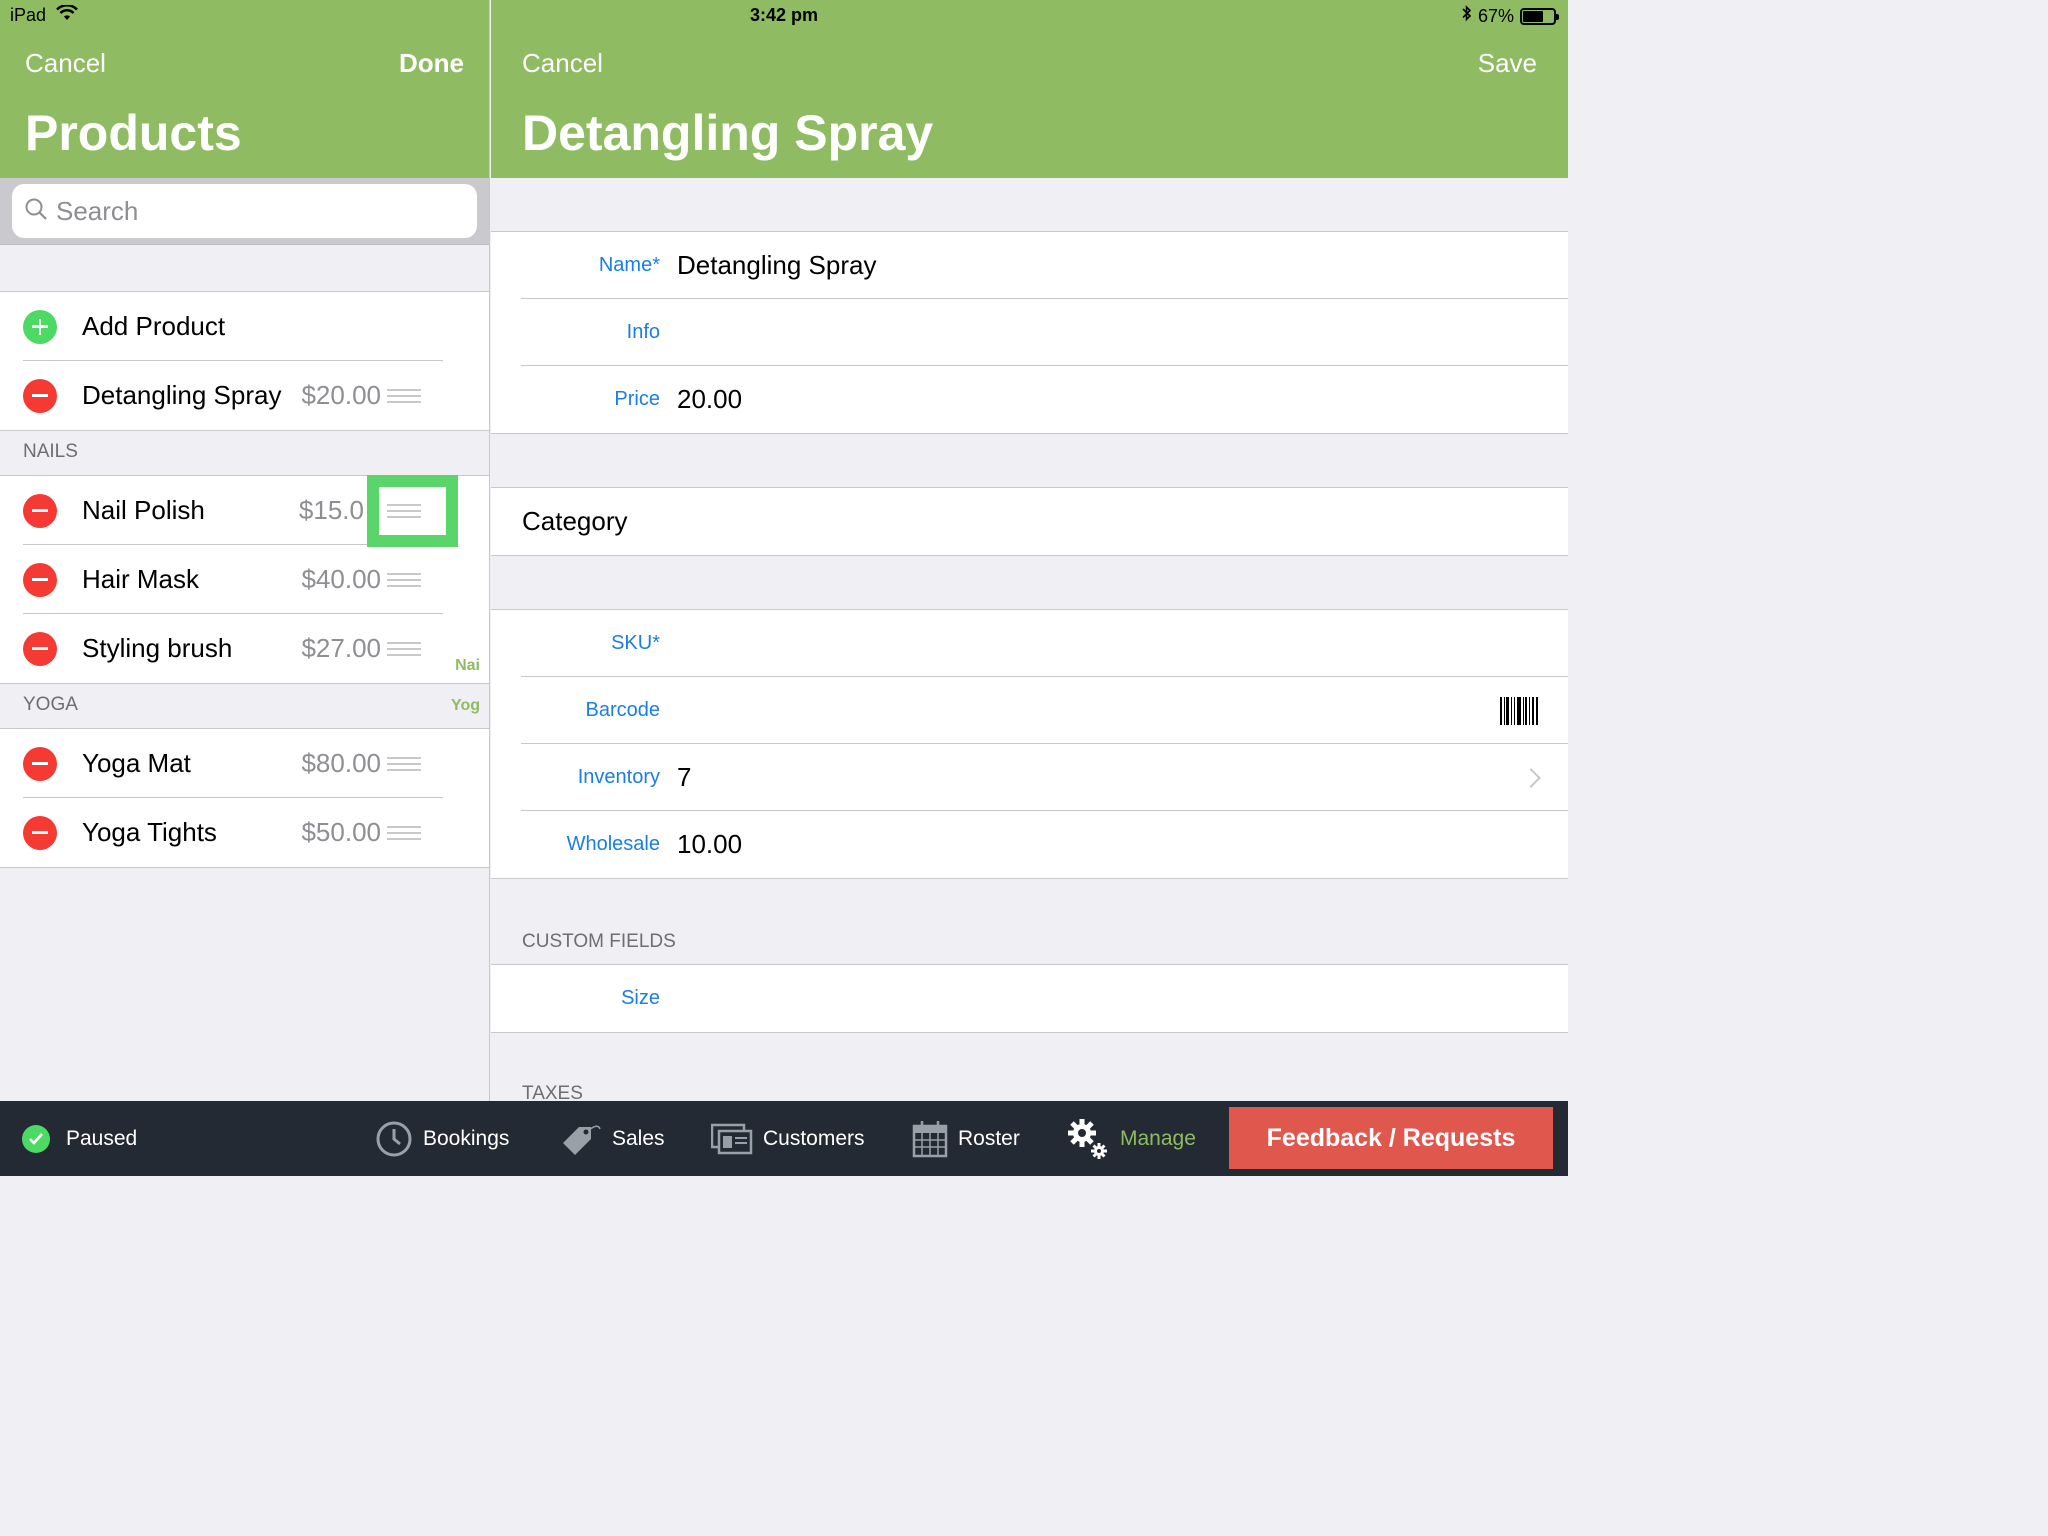 This screenshot has height=1536, width=2048. I want to click on tab-roster: Roster, so click(966, 1138).